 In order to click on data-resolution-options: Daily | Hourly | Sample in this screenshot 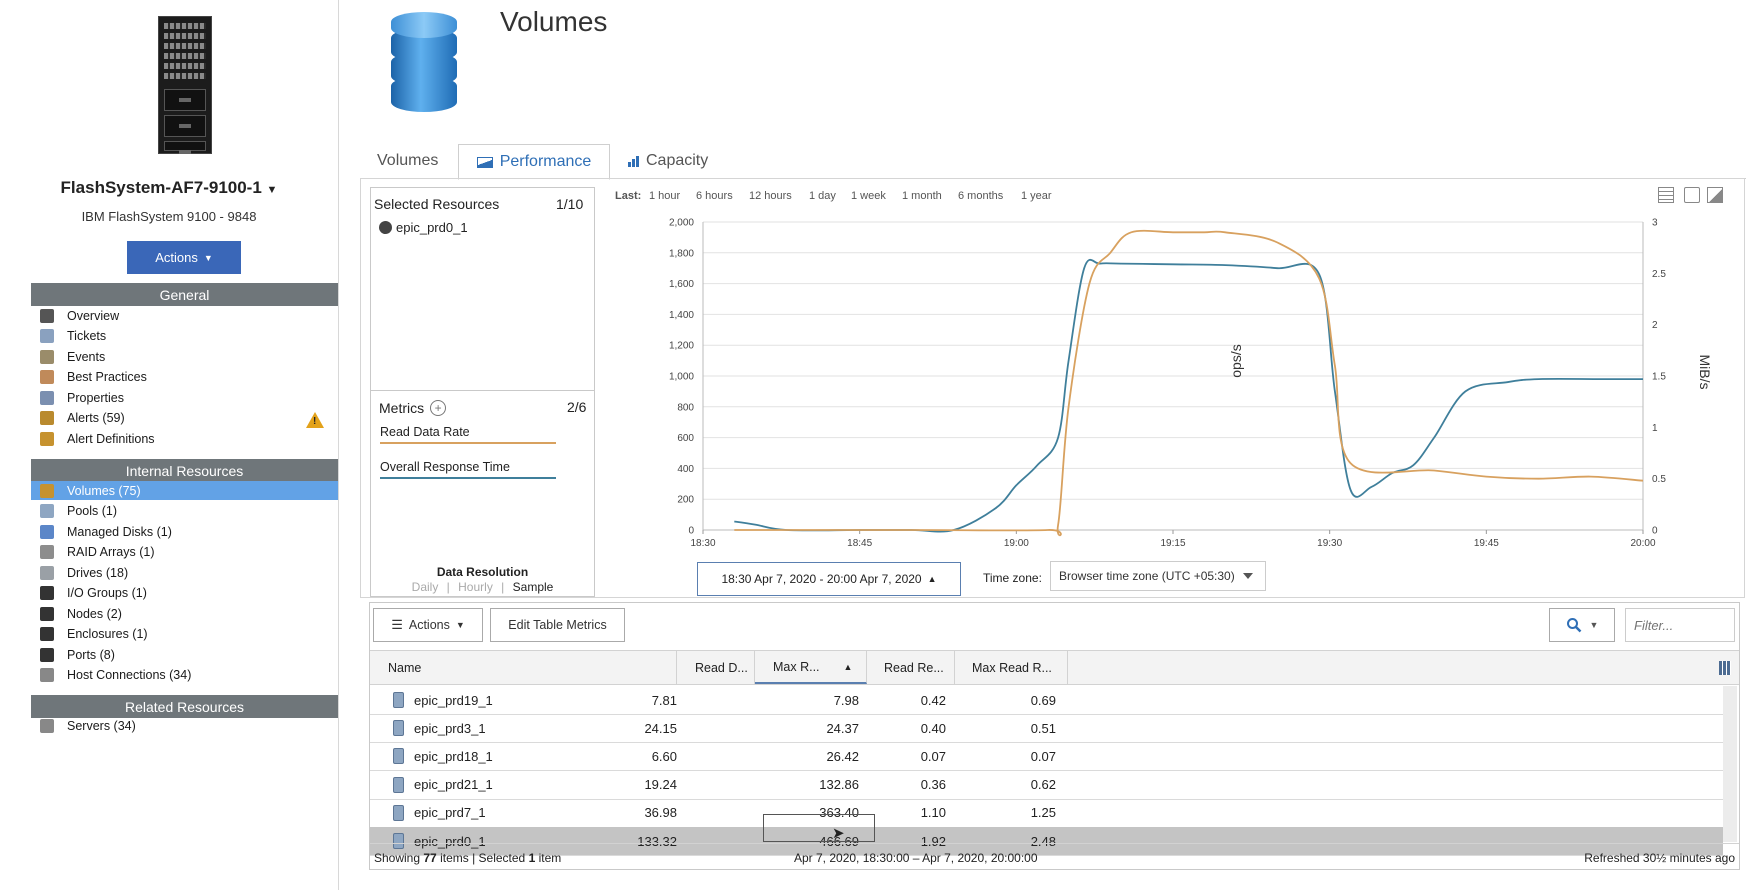, I will do `click(482, 587)`.